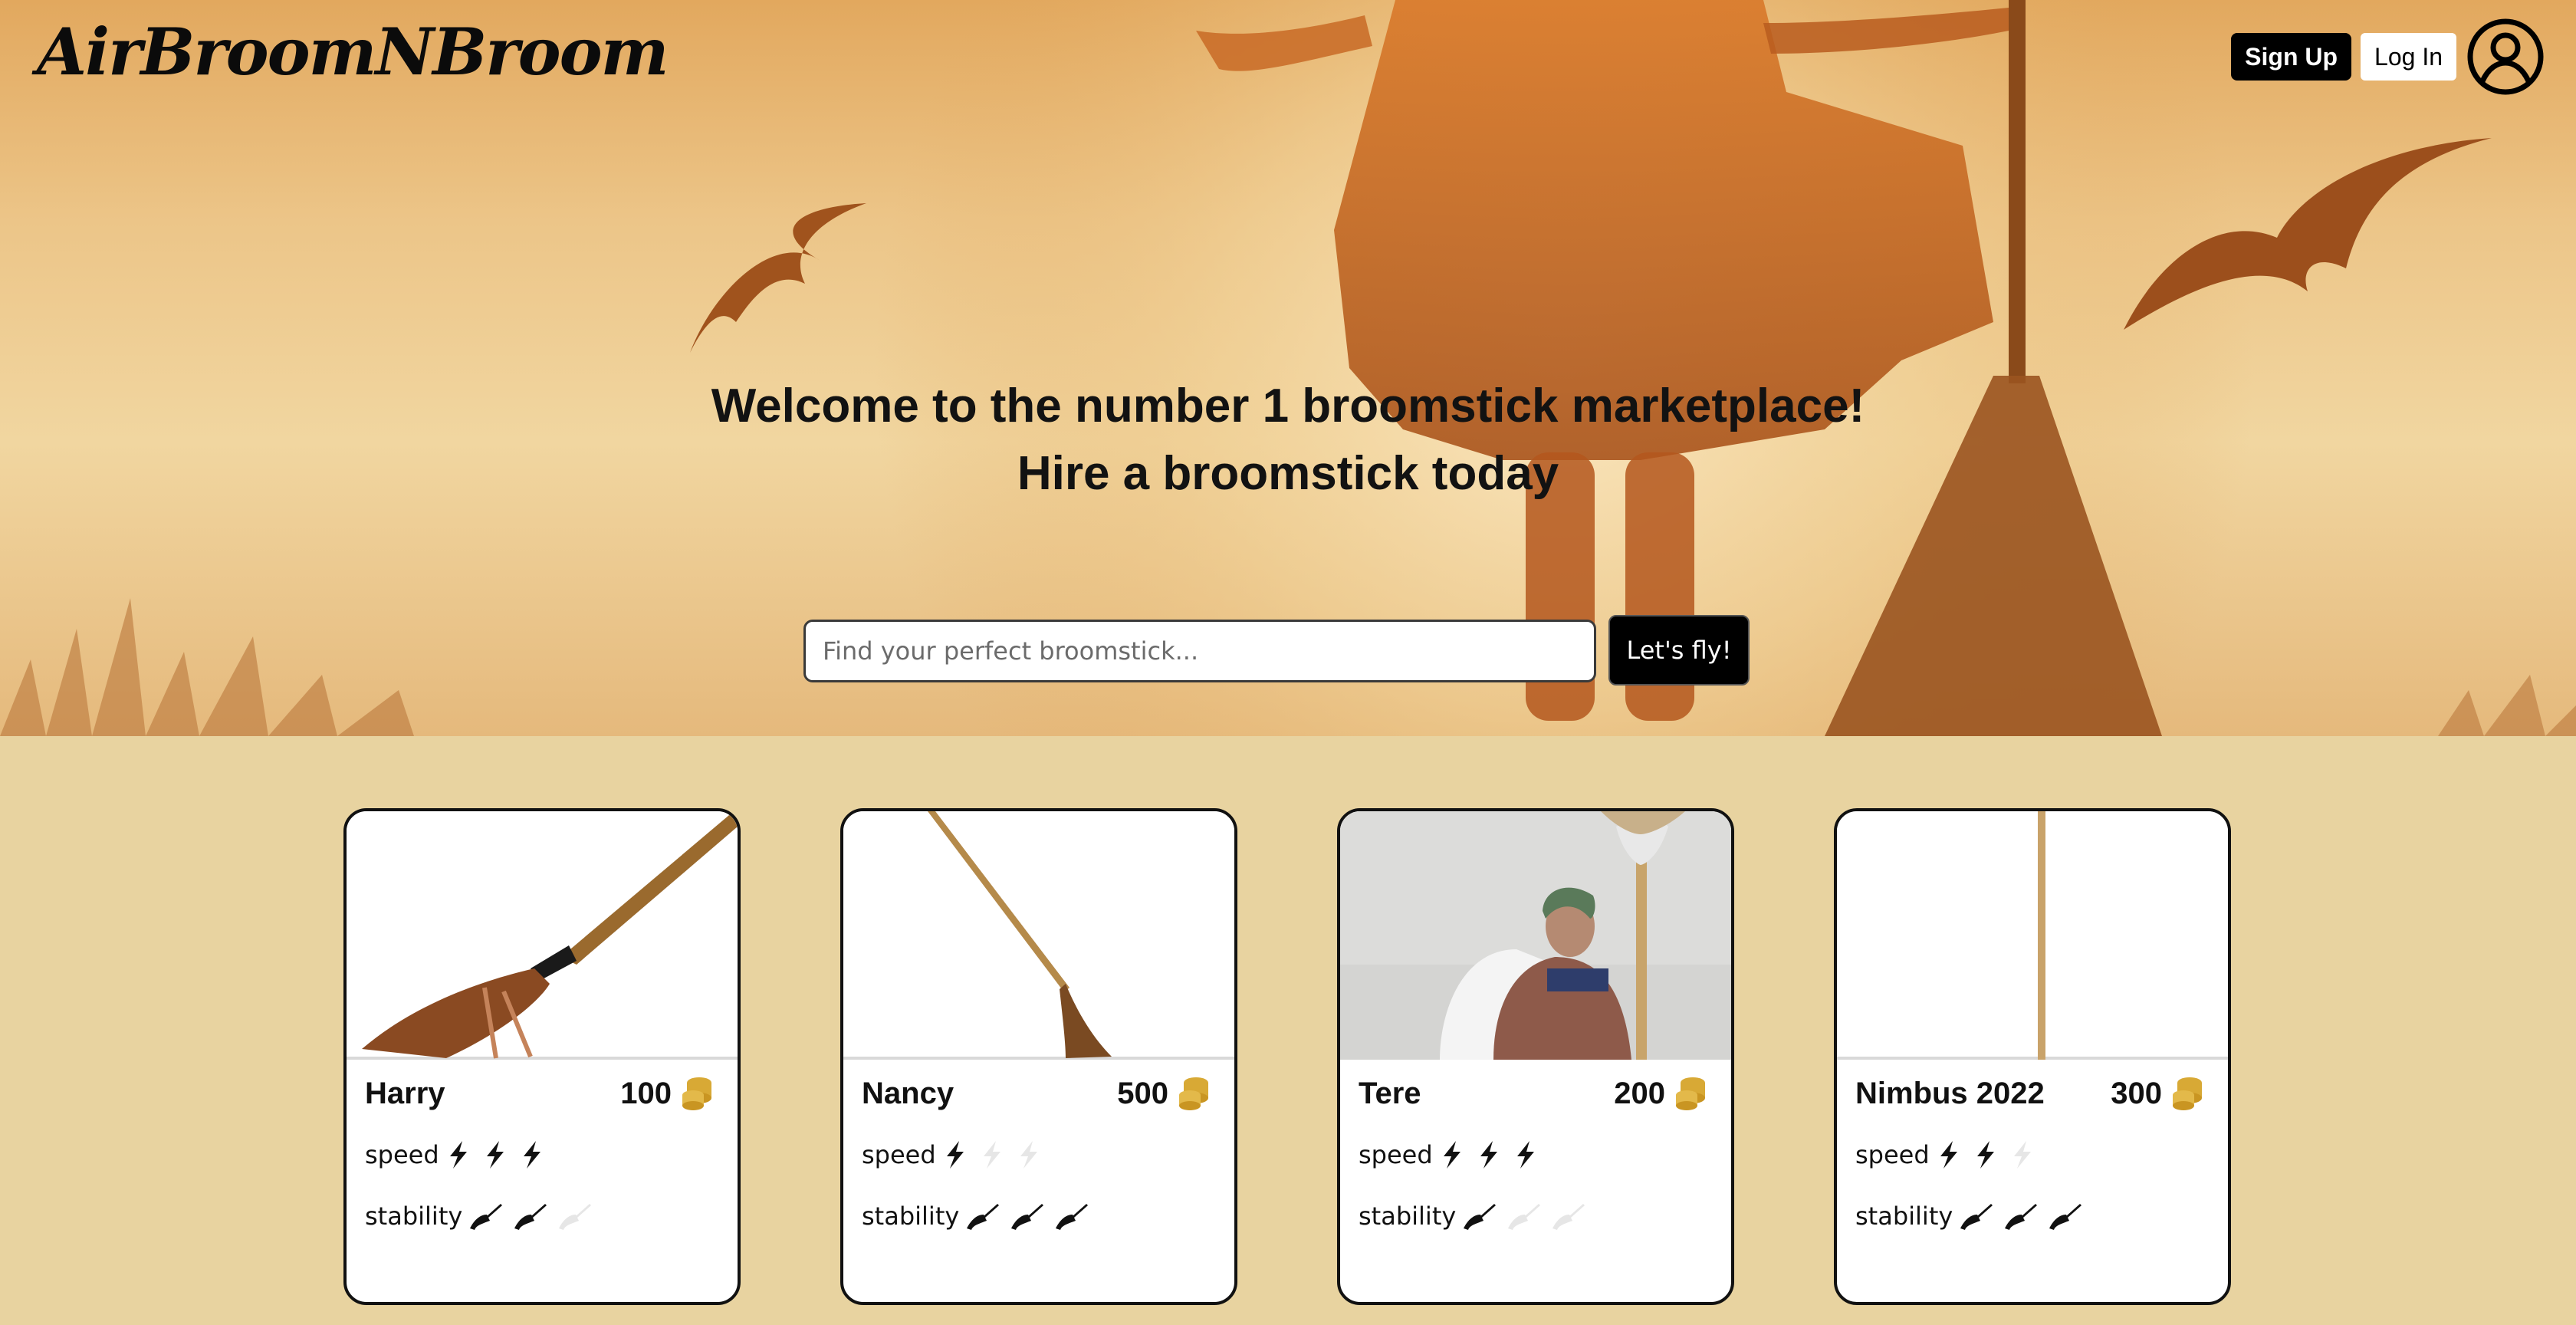 The image size is (2576, 1325). Describe the element at coordinates (1640, 1093) in the screenshot. I see `listing-price: 200` at that location.